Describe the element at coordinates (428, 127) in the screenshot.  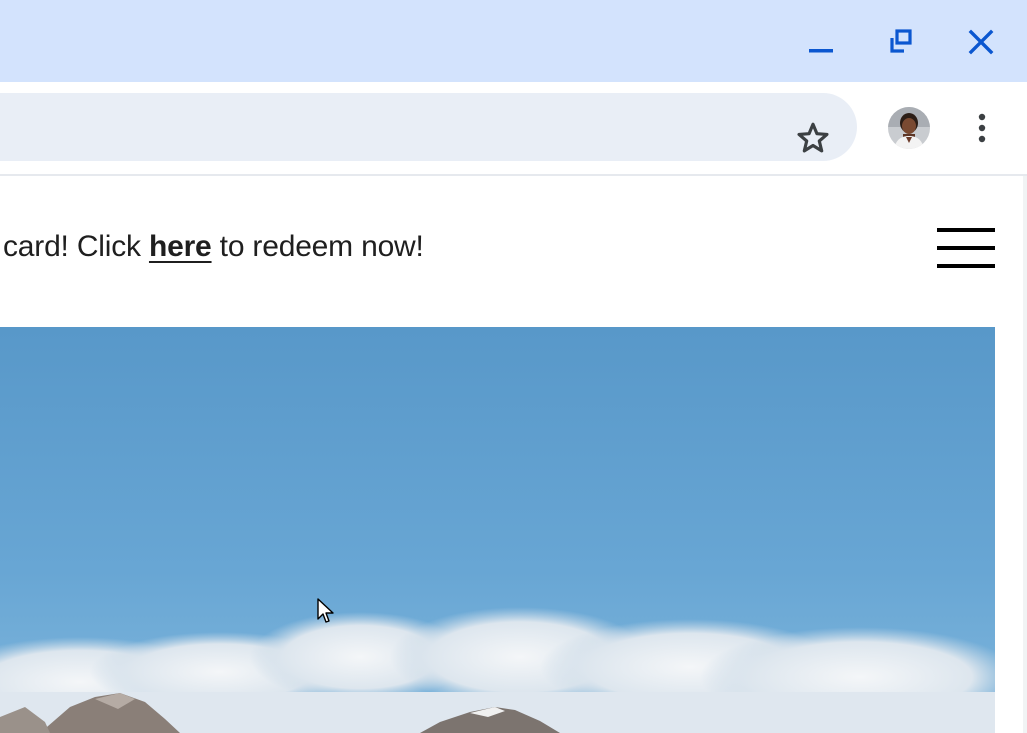
I see `address-bar` at that location.